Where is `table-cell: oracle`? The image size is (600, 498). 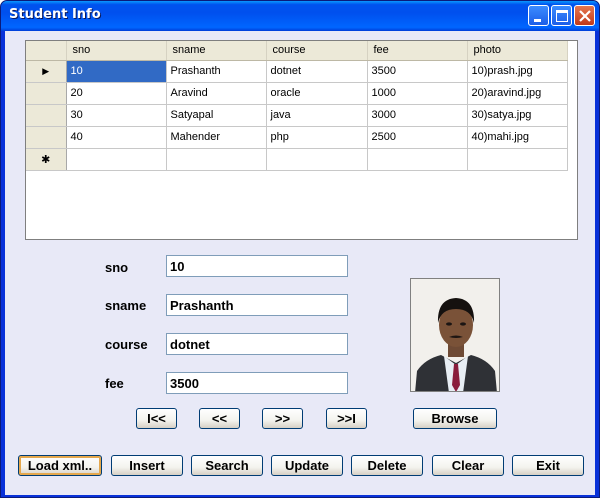 table-cell: oracle is located at coordinates (317, 93).